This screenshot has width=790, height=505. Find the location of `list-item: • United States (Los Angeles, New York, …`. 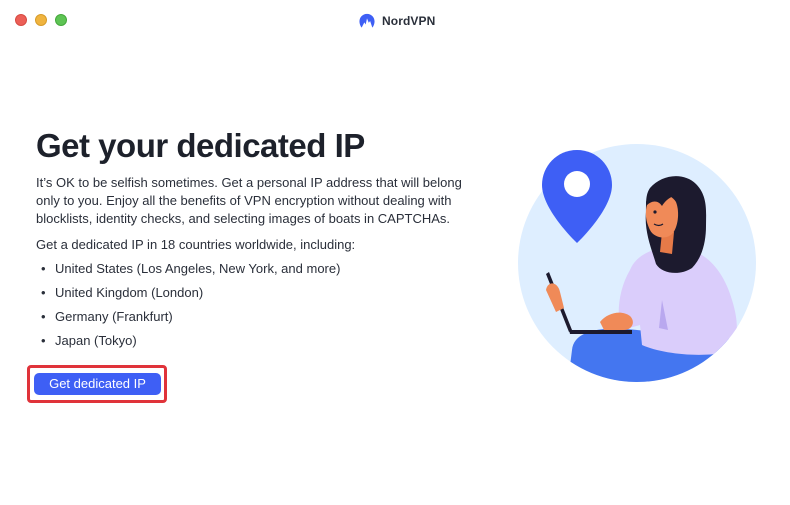

list-item: • United States (Los Angeles, New York, … is located at coordinates (261, 272).